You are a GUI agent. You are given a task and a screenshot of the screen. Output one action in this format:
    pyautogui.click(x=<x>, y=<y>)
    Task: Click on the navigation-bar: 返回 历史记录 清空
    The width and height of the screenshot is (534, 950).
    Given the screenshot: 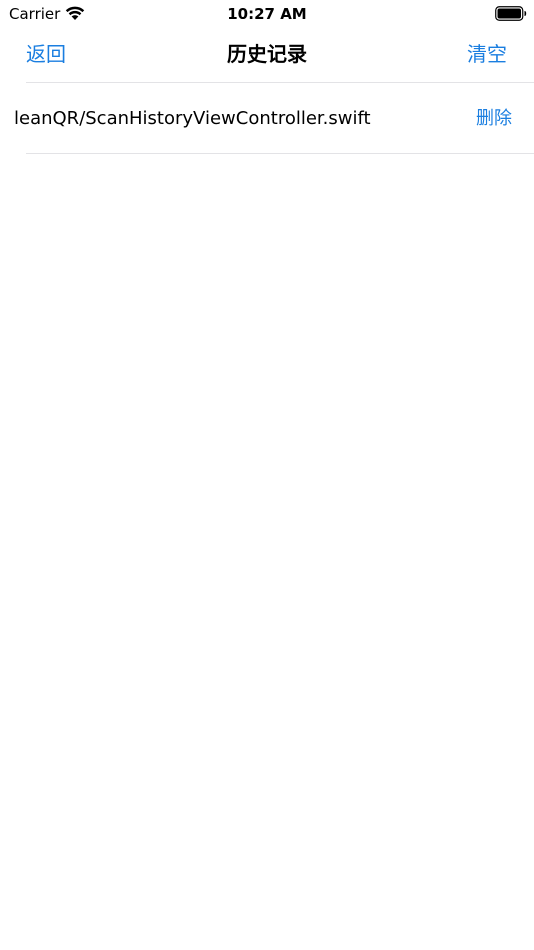 What is the action you would take?
    pyautogui.click(x=267, y=55)
    